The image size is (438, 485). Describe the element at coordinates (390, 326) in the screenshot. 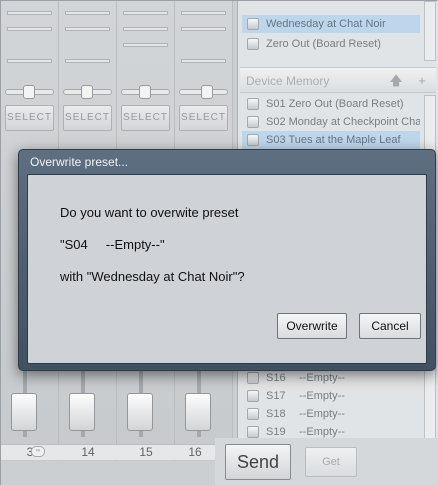

I see `cancel-button: Cancel` at that location.